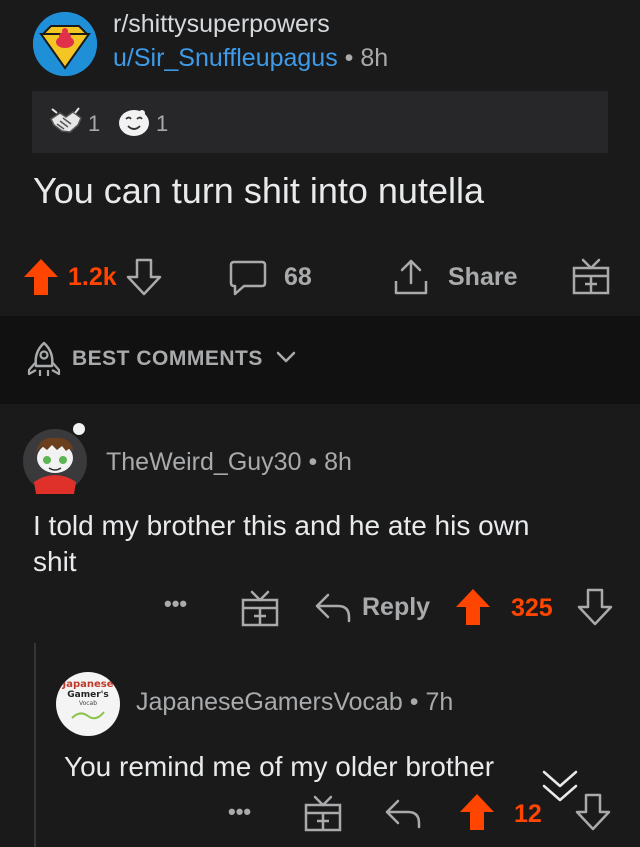  I want to click on comment-bubble-icon, so click(248, 278).